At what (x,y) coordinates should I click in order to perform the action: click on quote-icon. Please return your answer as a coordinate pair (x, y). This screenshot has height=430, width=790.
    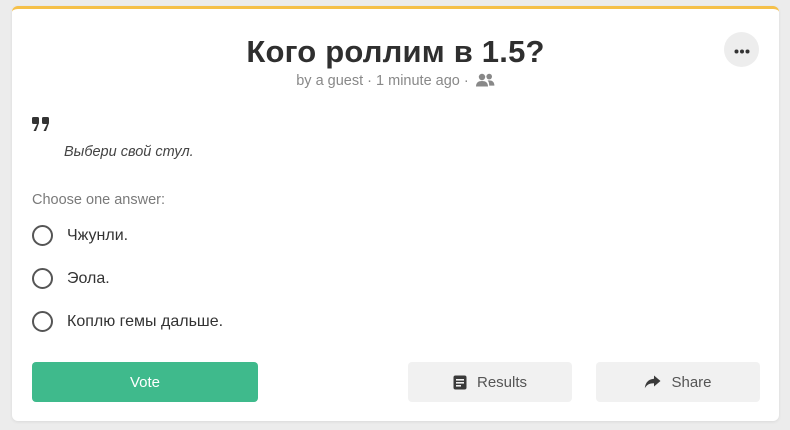
    Looking at the image, I should click on (41, 126).